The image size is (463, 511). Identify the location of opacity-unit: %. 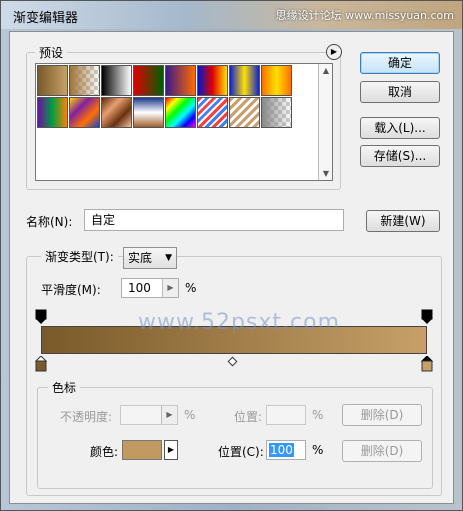
(190, 415).